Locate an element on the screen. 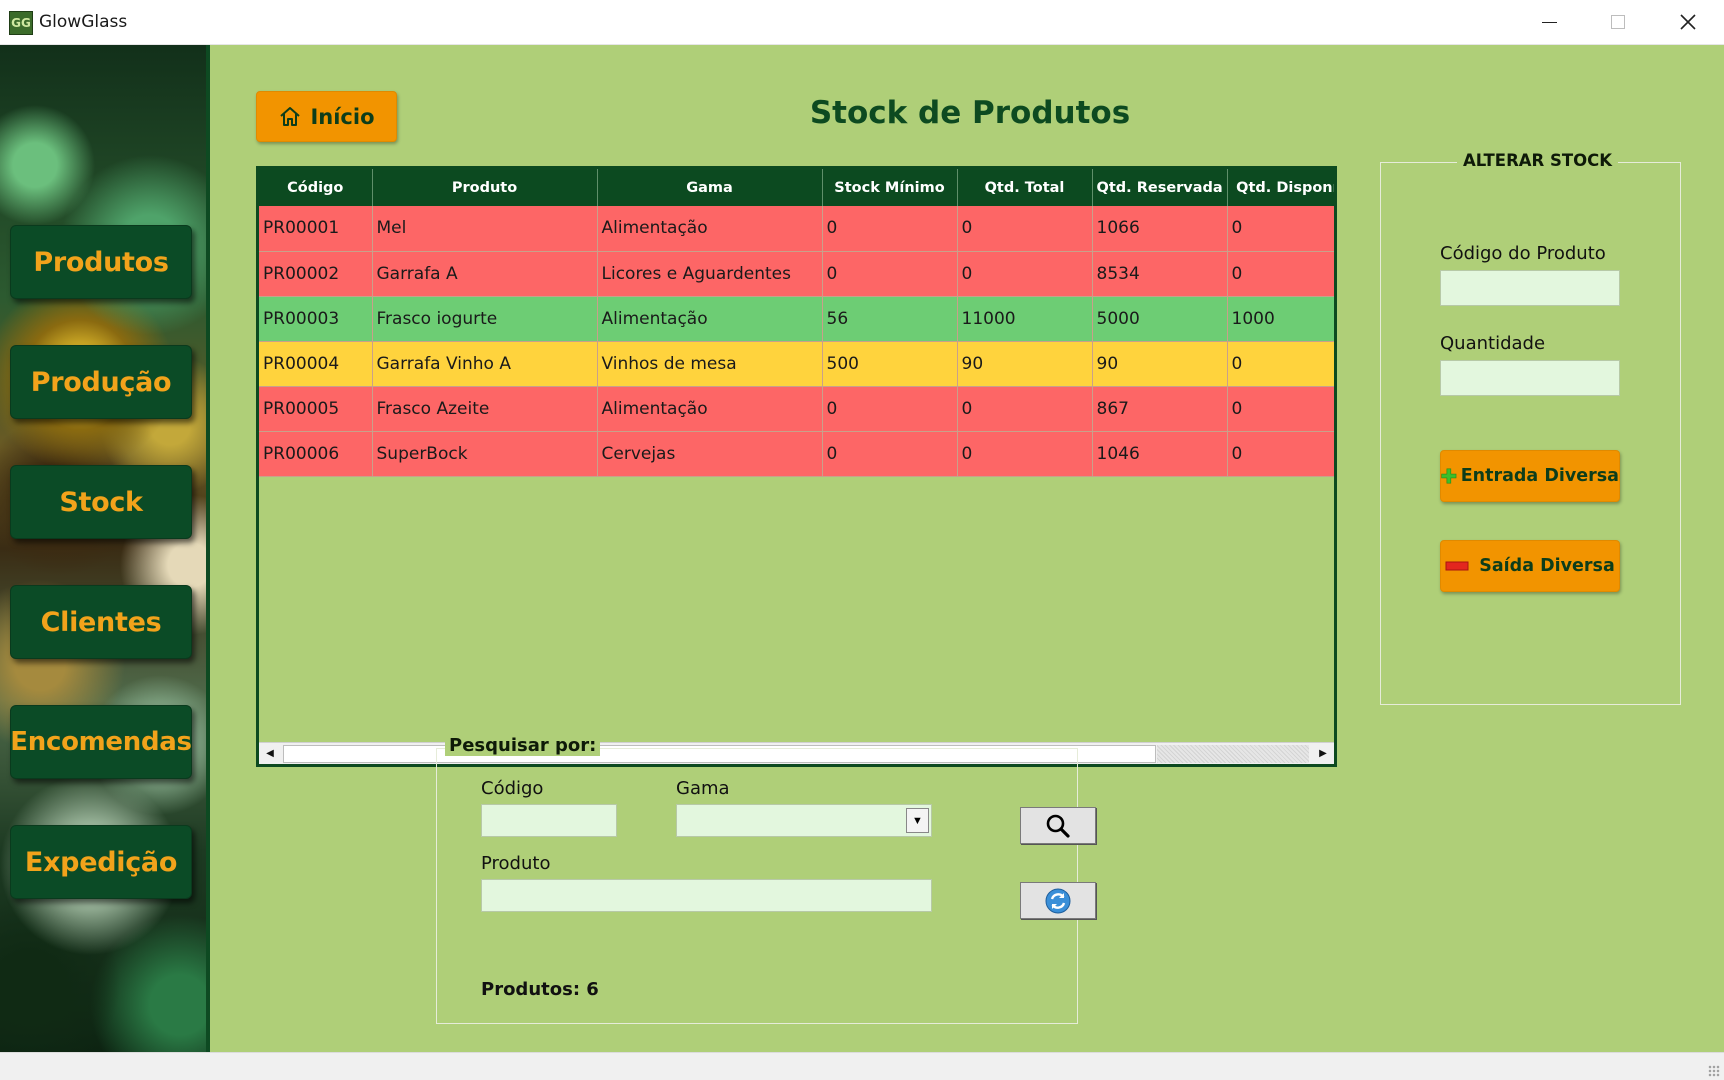 The image size is (1724, 1080). table-cell: 1066 is located at coordinates (1160, 229).